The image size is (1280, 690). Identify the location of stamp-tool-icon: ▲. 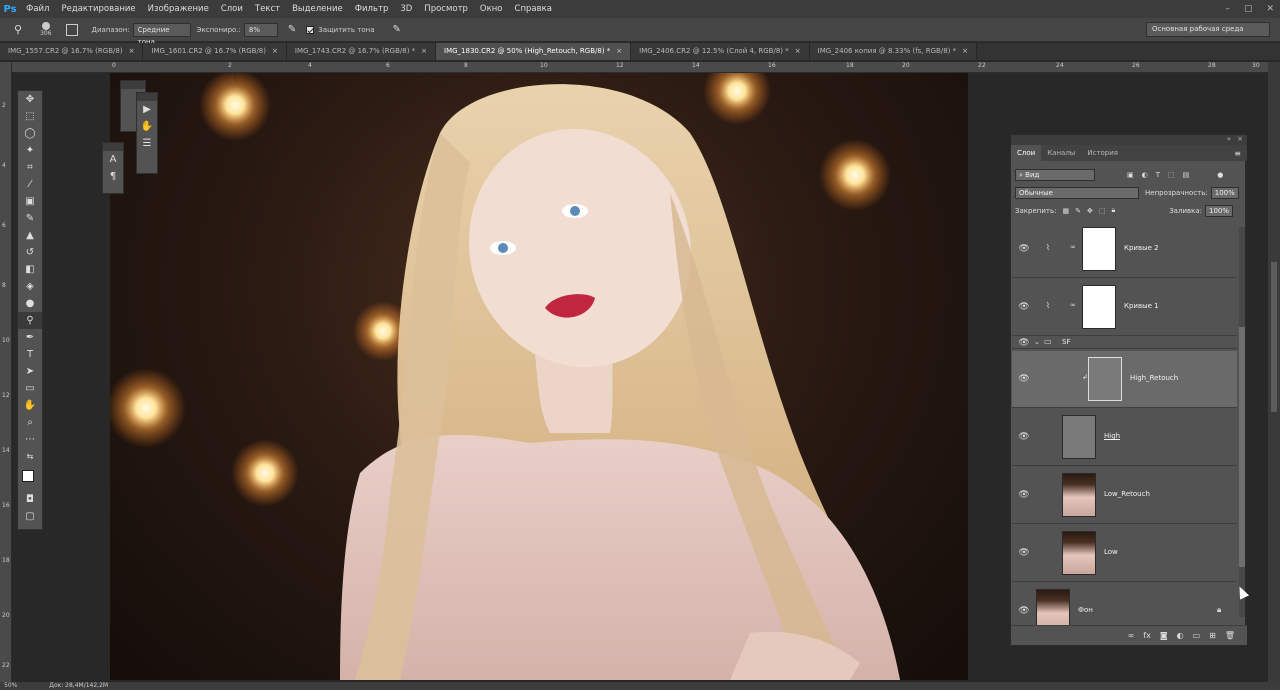
(30, 235).